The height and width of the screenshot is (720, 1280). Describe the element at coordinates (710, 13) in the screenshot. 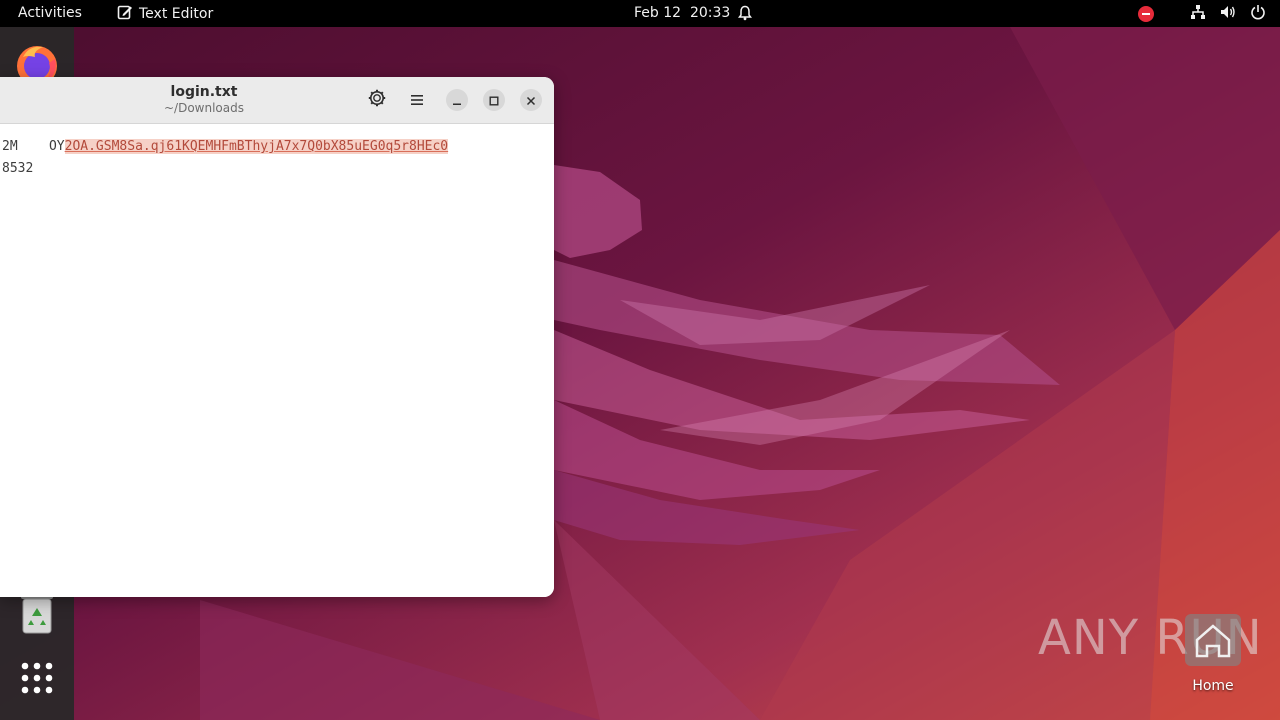

I see `clock-time: 20:33` at that location.